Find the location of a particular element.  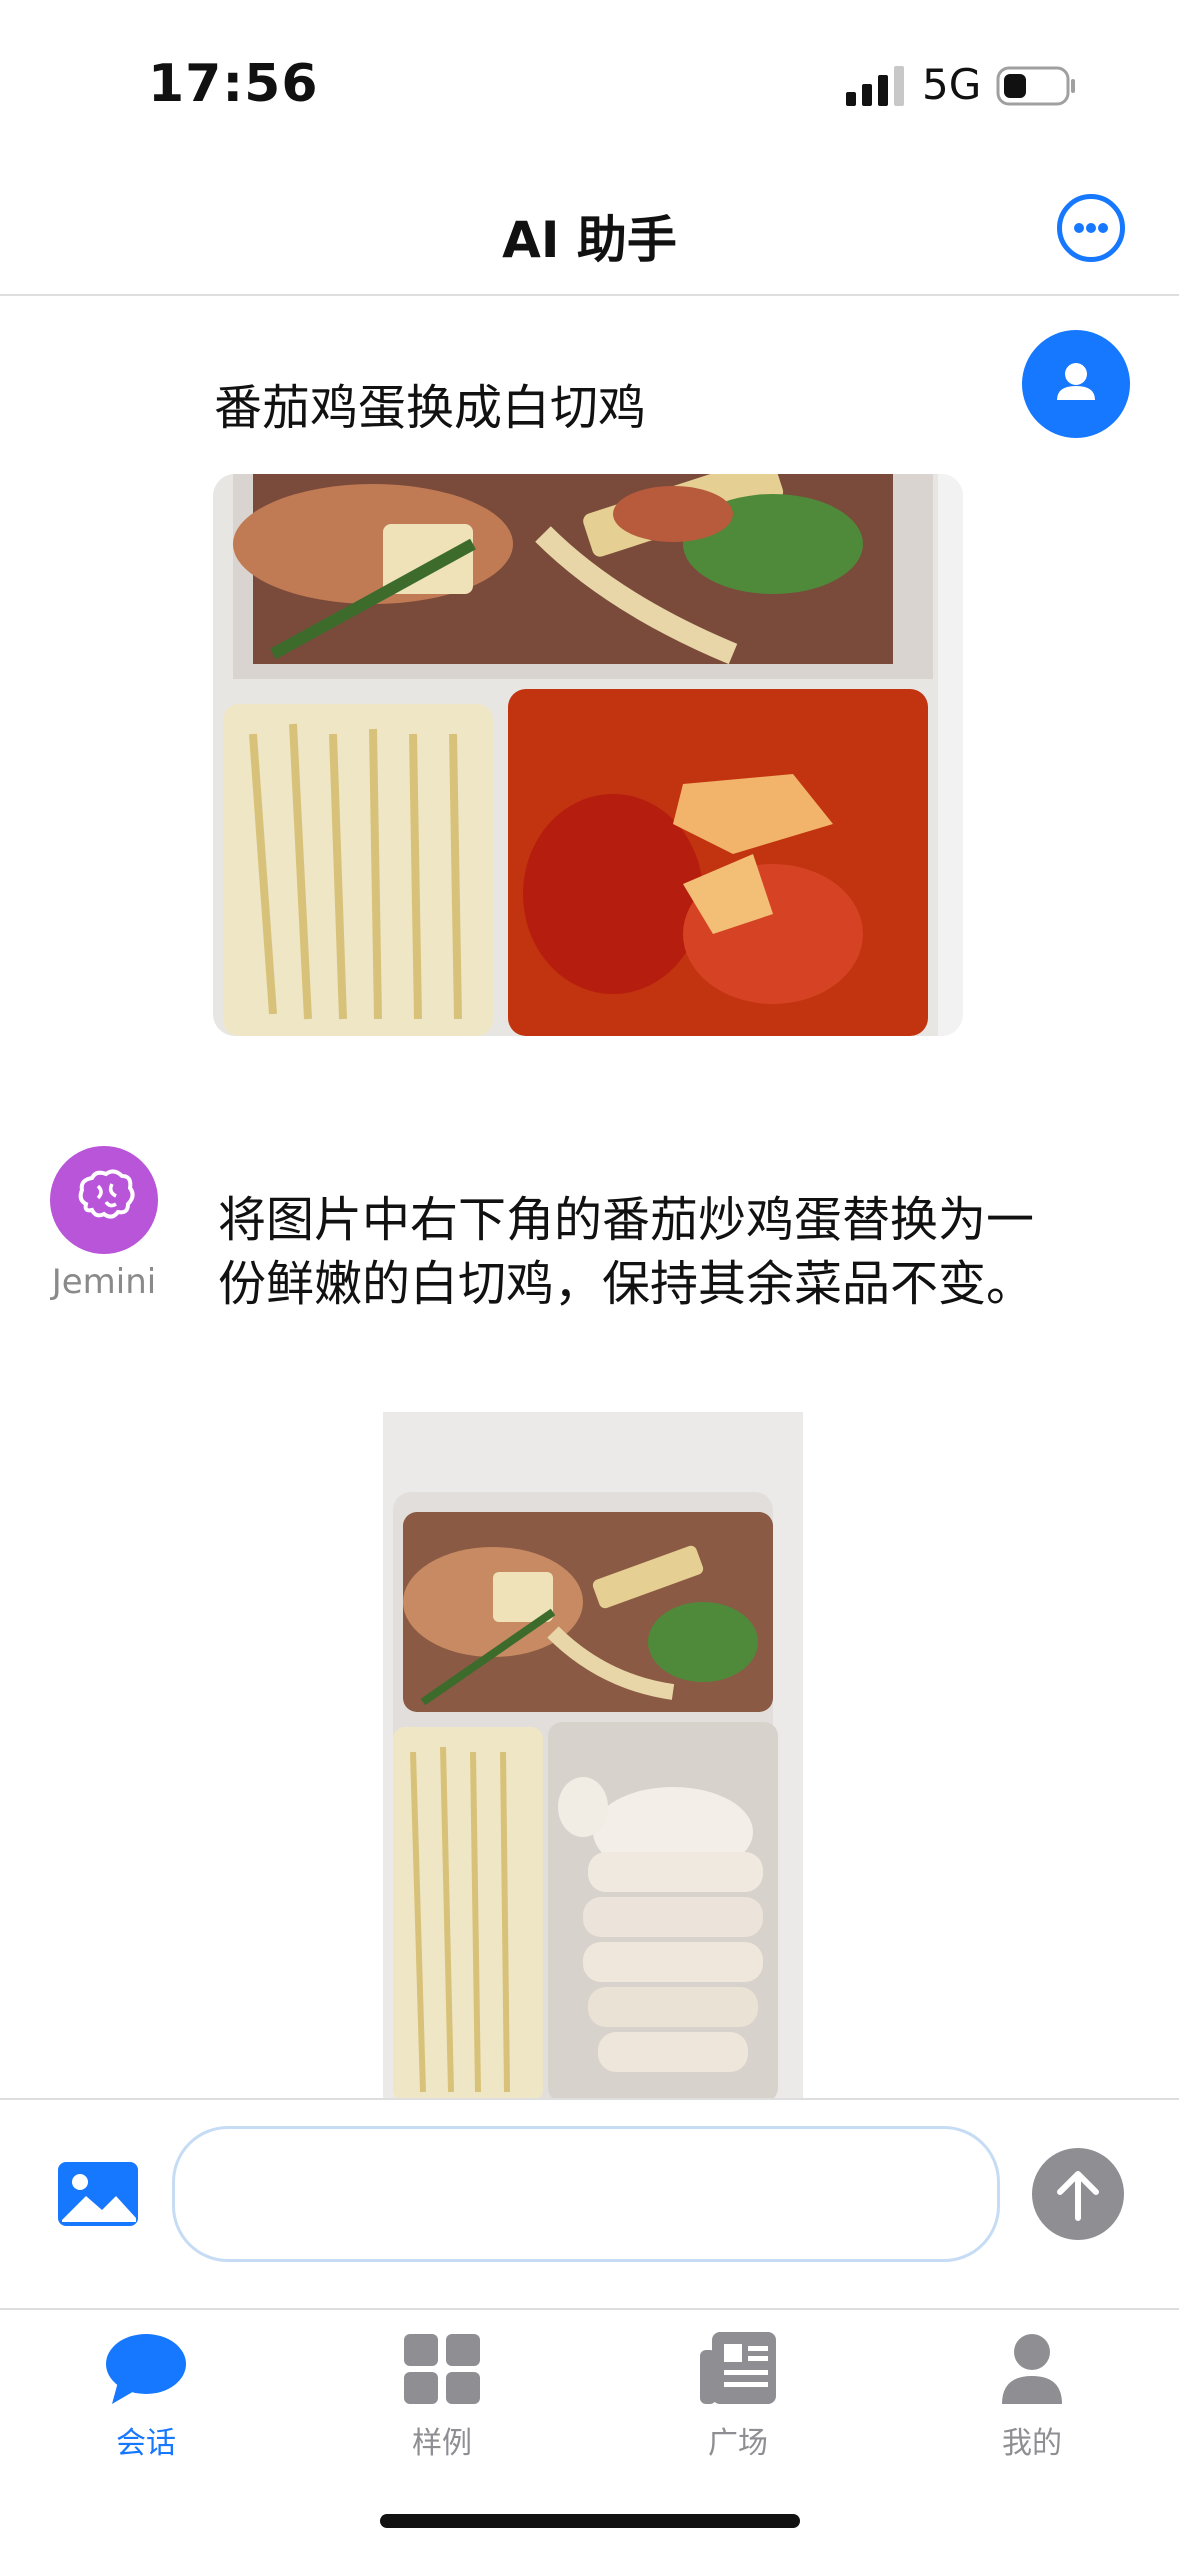

assistant-message-image is located at coordinates (593, 1755).